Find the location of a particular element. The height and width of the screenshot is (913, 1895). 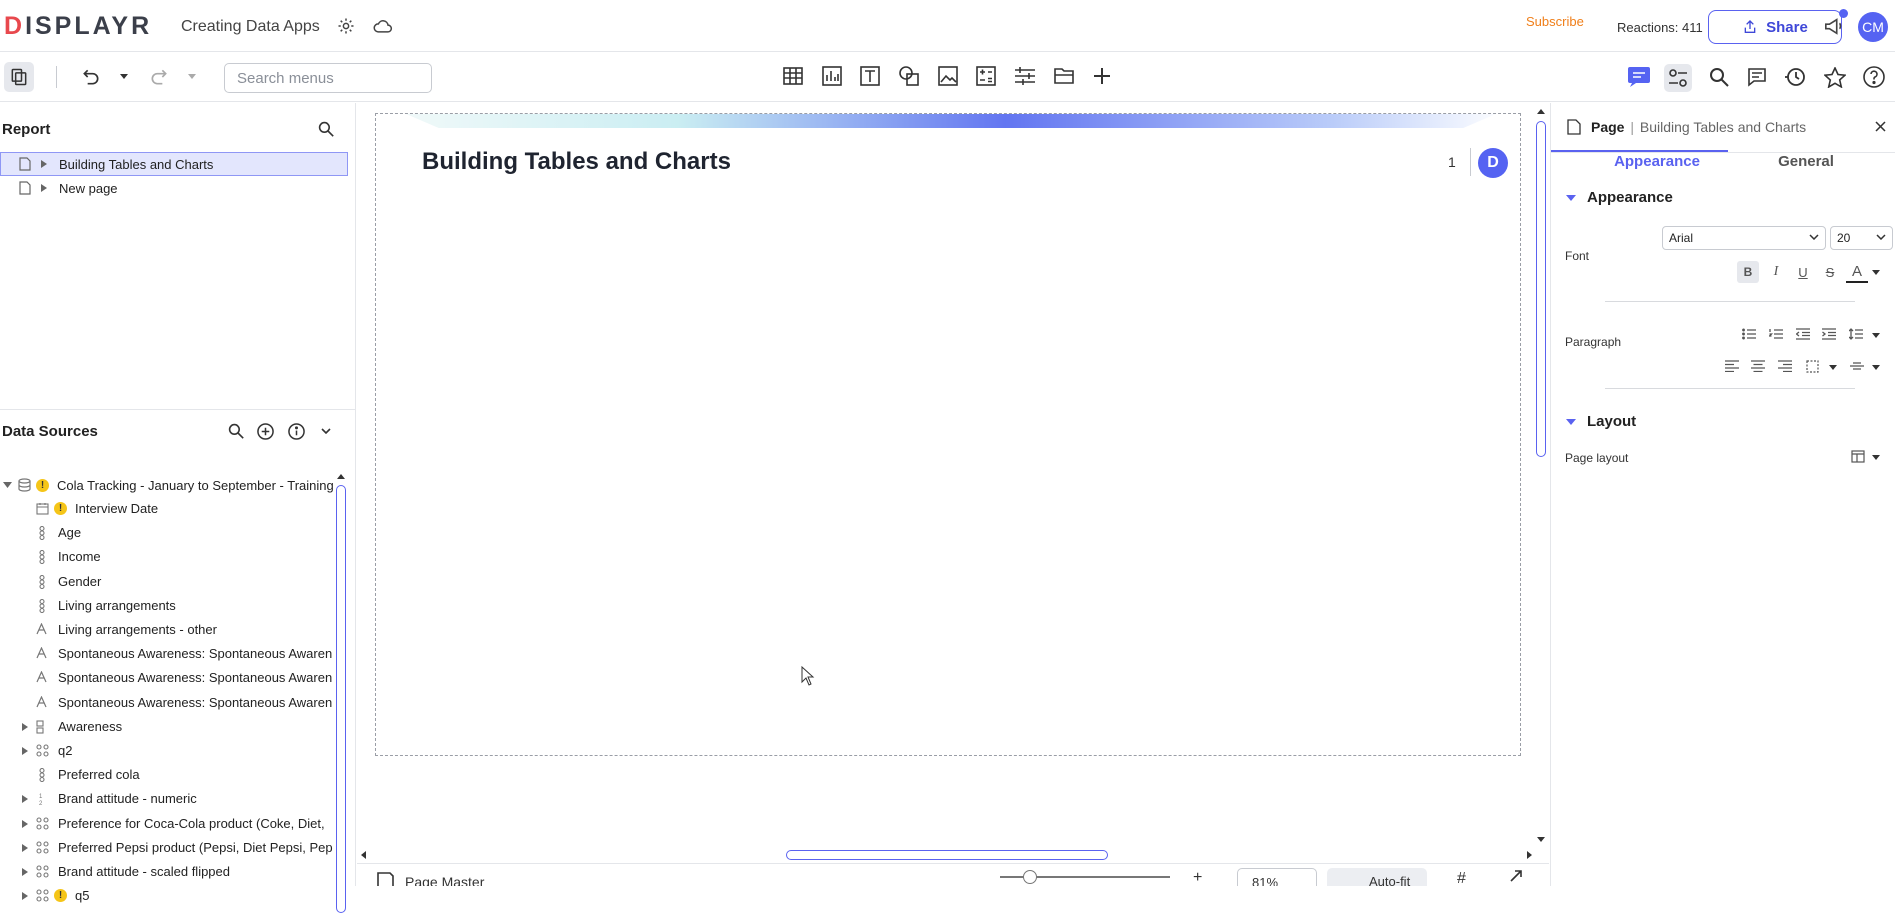

page-heading: Building Tables and Charts is located at coordinates (576, 162).